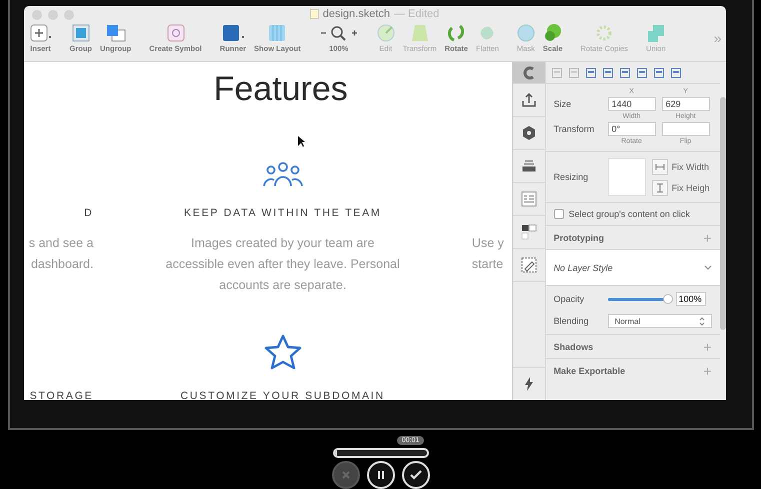  Describe the element at coordinates (590, 371) in the screenshot. I see `section-title: Make Exportable` at that location.